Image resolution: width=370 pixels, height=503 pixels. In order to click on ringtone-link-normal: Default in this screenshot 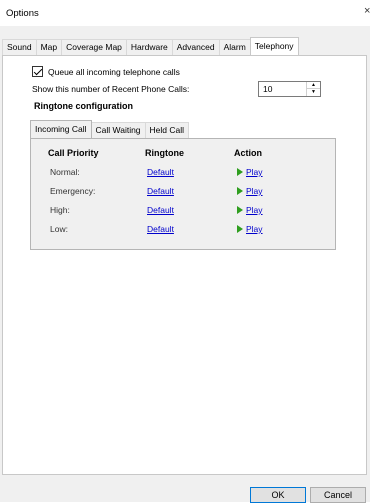, I will do `click(160, 172)`.